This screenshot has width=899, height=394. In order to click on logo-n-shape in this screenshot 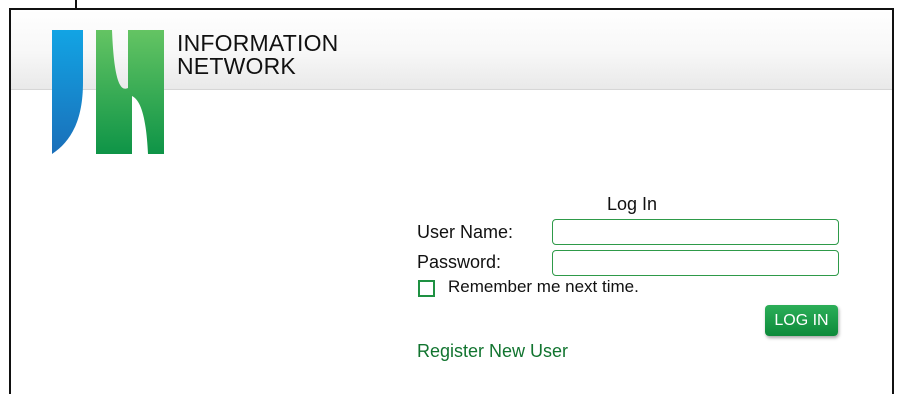, I will do `click(130, 92)`.